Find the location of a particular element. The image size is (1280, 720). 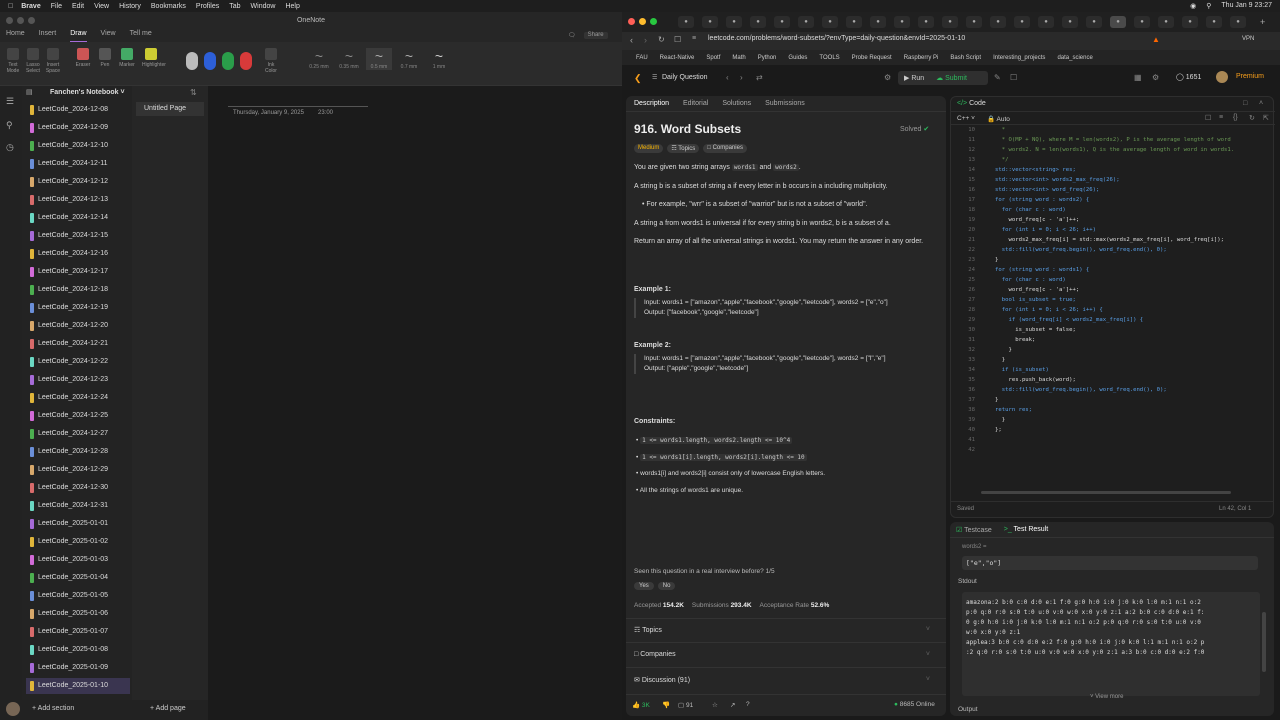

section-item: LeetCode_2024-12-29 is located at coordinates (78, 470).